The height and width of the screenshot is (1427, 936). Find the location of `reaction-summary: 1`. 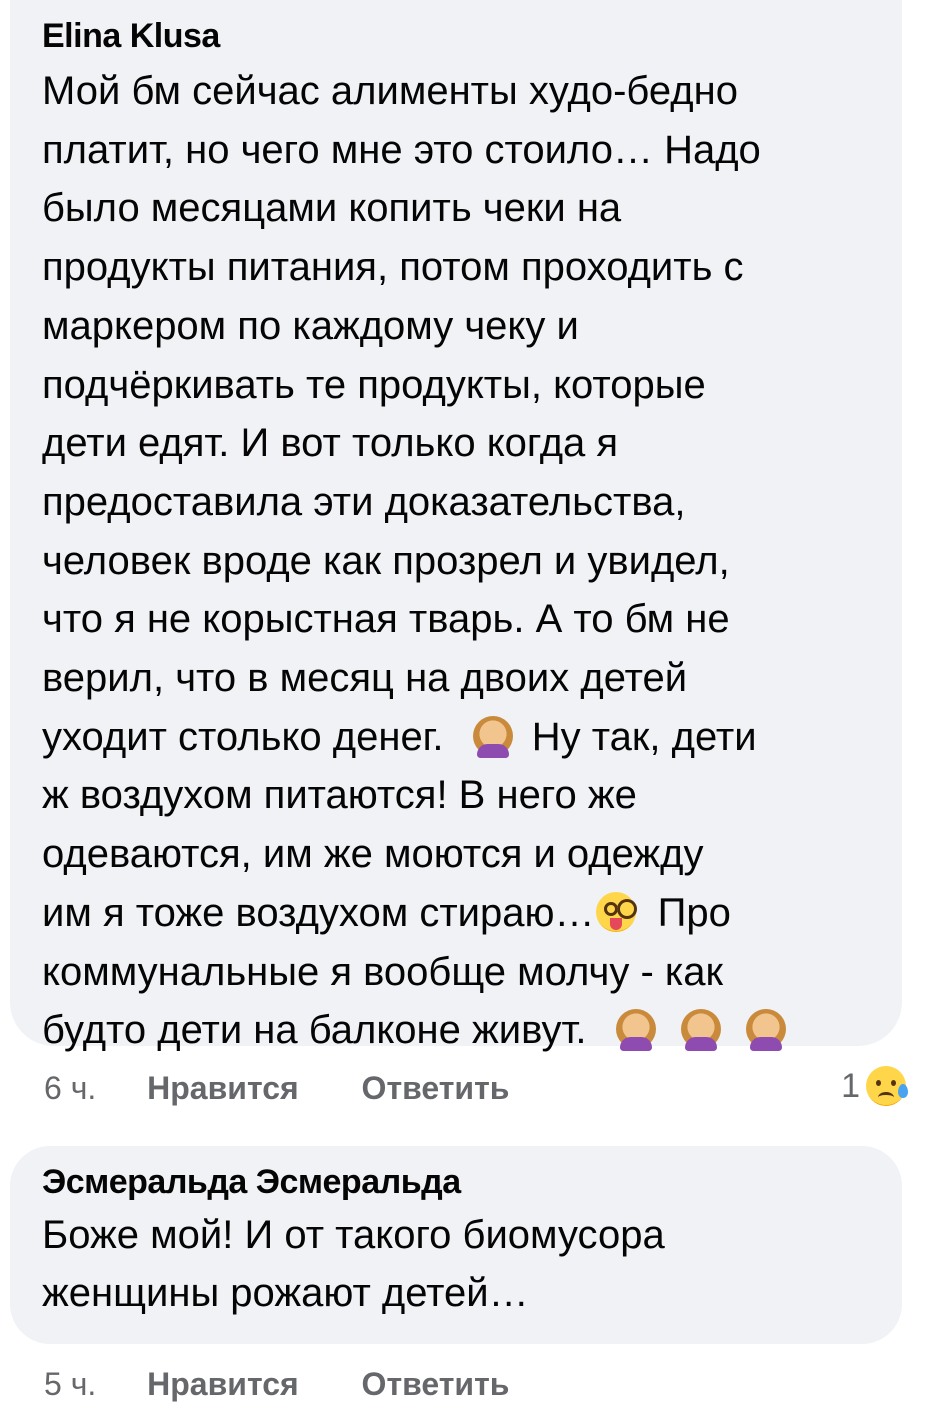

reaction-summary: 1 is located at coordinates (874, 1086).